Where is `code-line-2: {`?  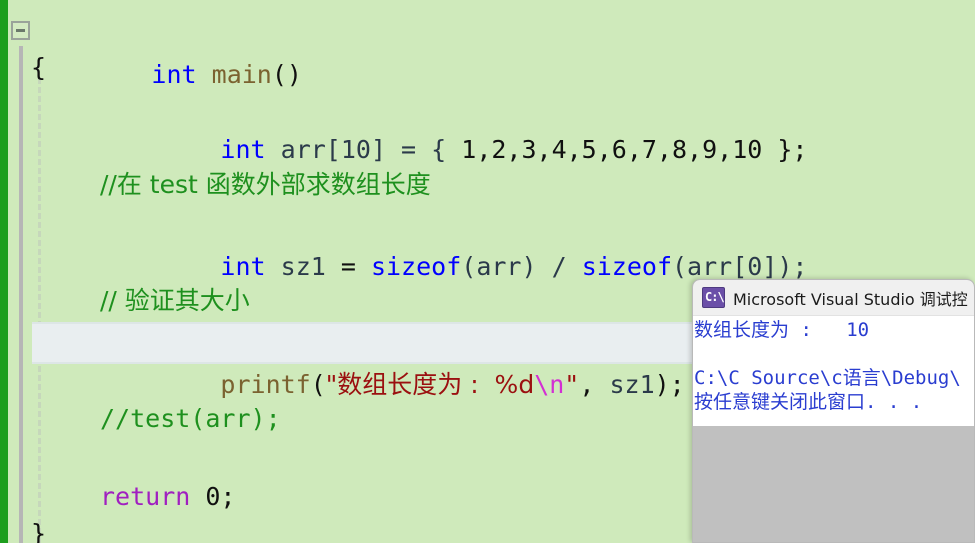
code-line-2: { is located at coordinates (487, 67).